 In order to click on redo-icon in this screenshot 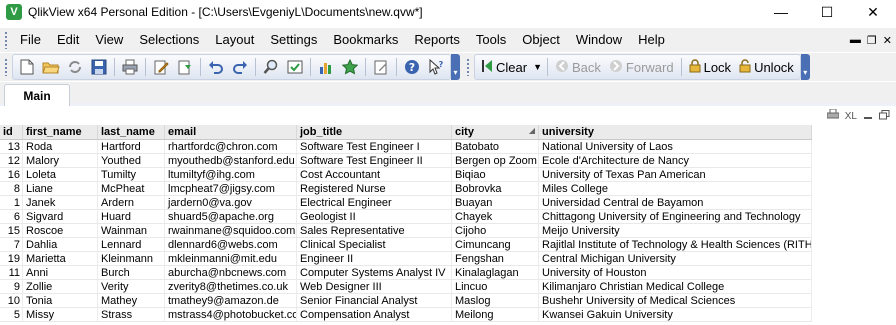, I will do `click(240, 67)`.